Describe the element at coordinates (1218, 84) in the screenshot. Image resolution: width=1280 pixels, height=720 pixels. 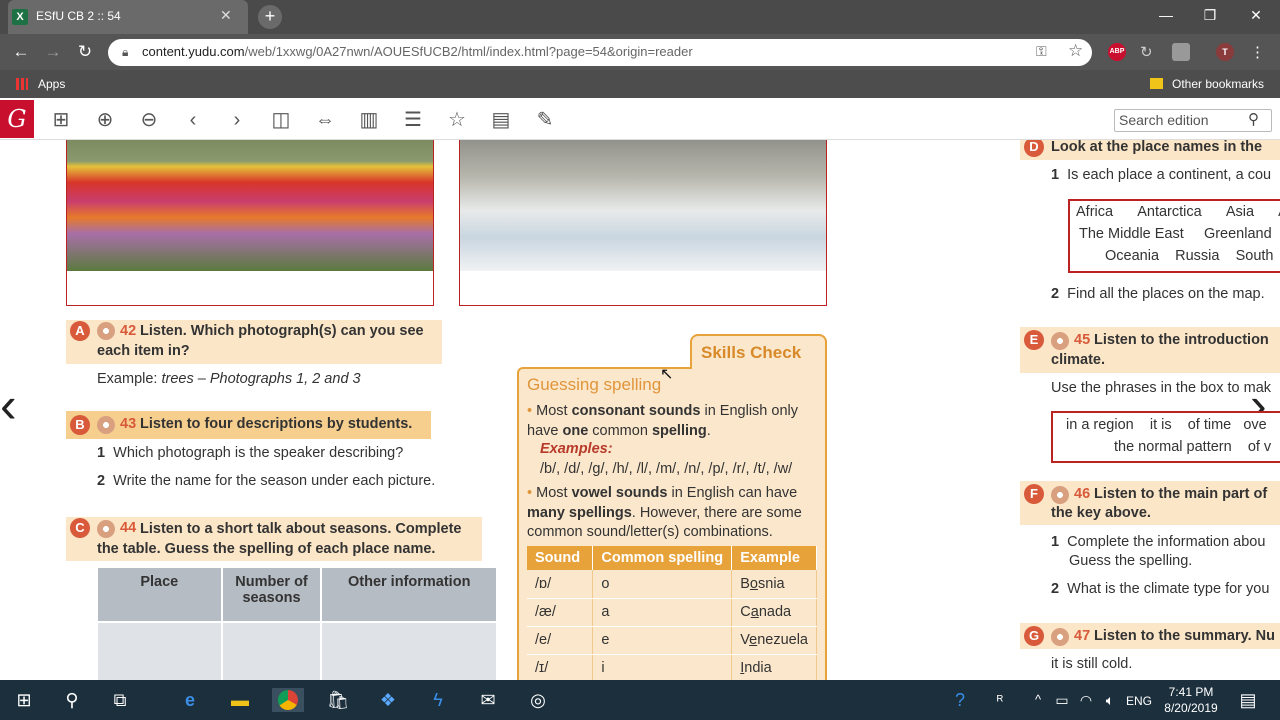
I see `other-bookmarks: Other bookmarks` at that location.